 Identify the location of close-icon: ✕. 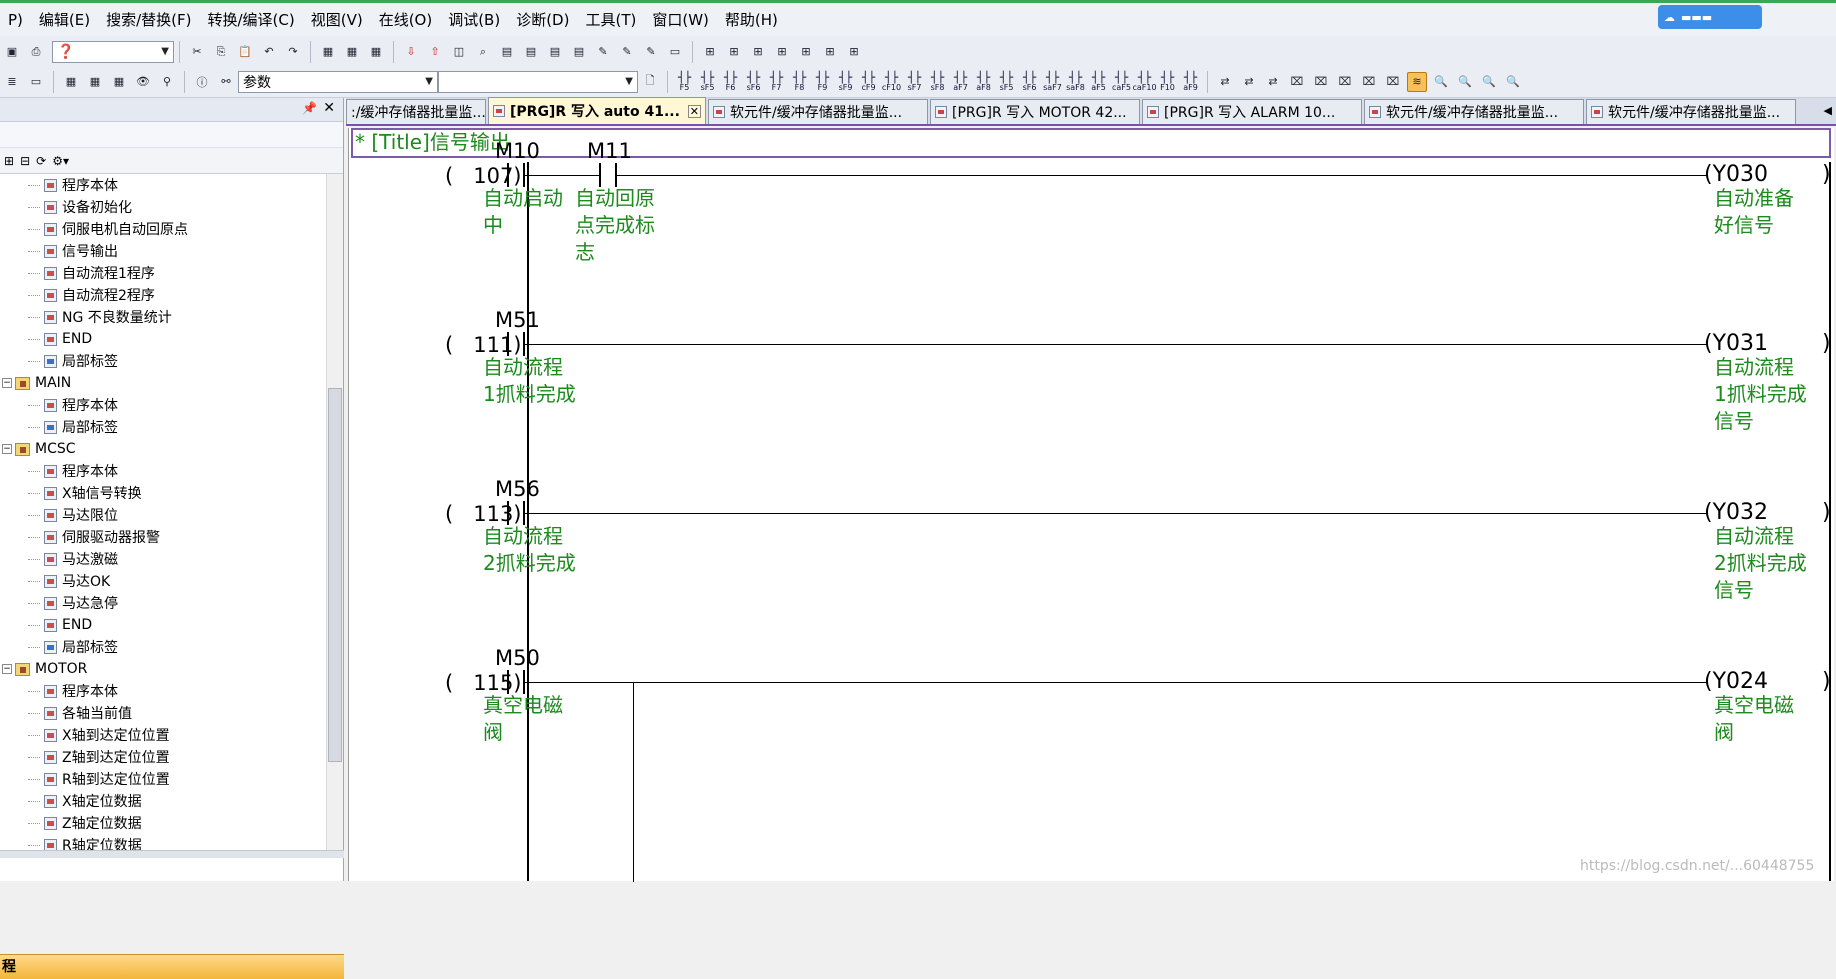
(329, 108).